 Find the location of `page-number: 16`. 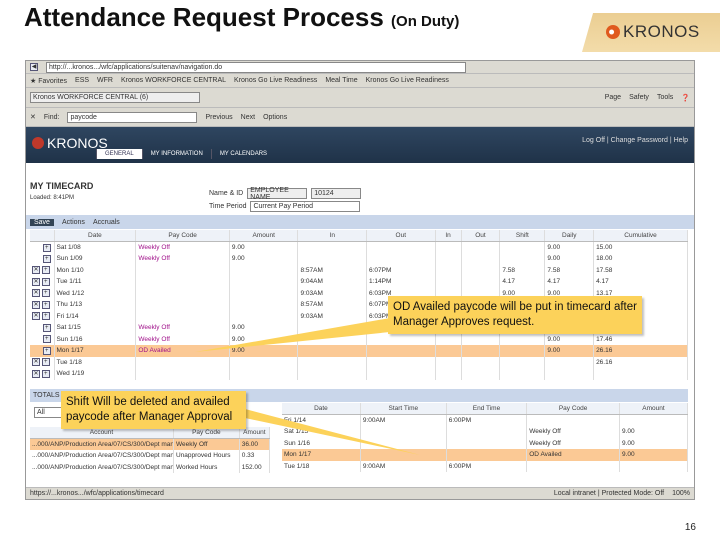

page-number: 16 is located at coordinates (690, 527).